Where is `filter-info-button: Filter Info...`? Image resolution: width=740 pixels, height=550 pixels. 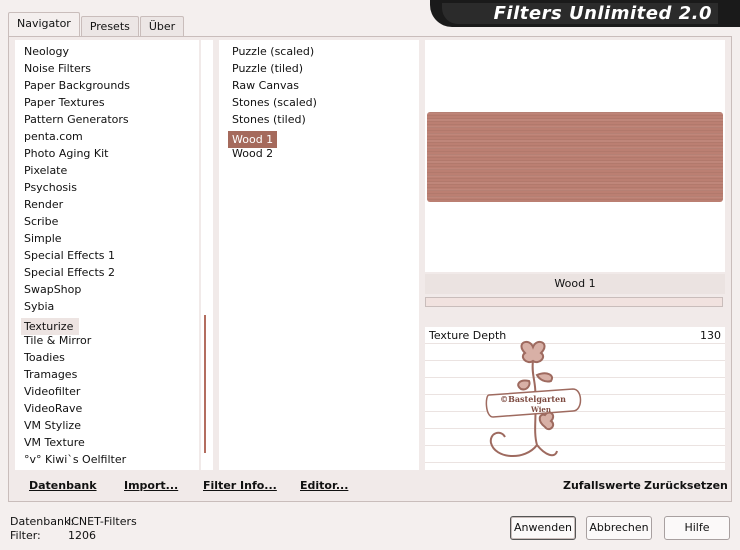 filter-info-button: Filter Info... is located at coordinates (240, 486).